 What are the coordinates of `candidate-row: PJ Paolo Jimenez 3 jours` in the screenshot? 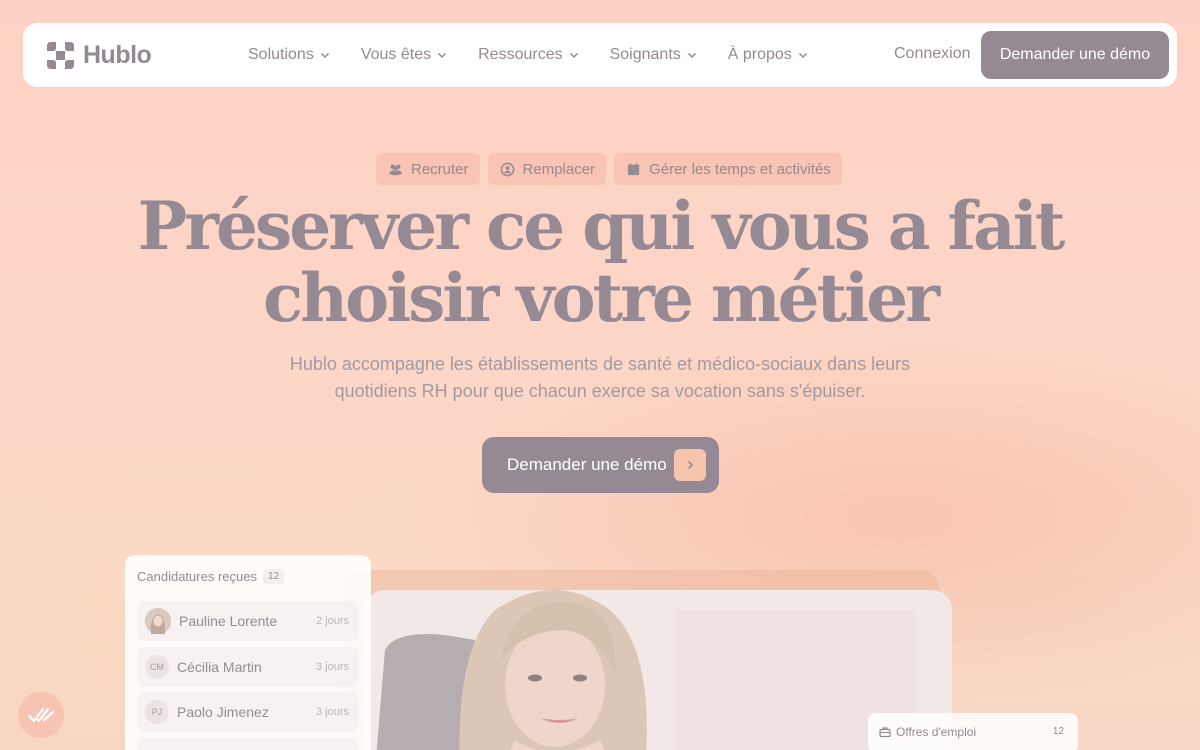 It's located at (248, 712).